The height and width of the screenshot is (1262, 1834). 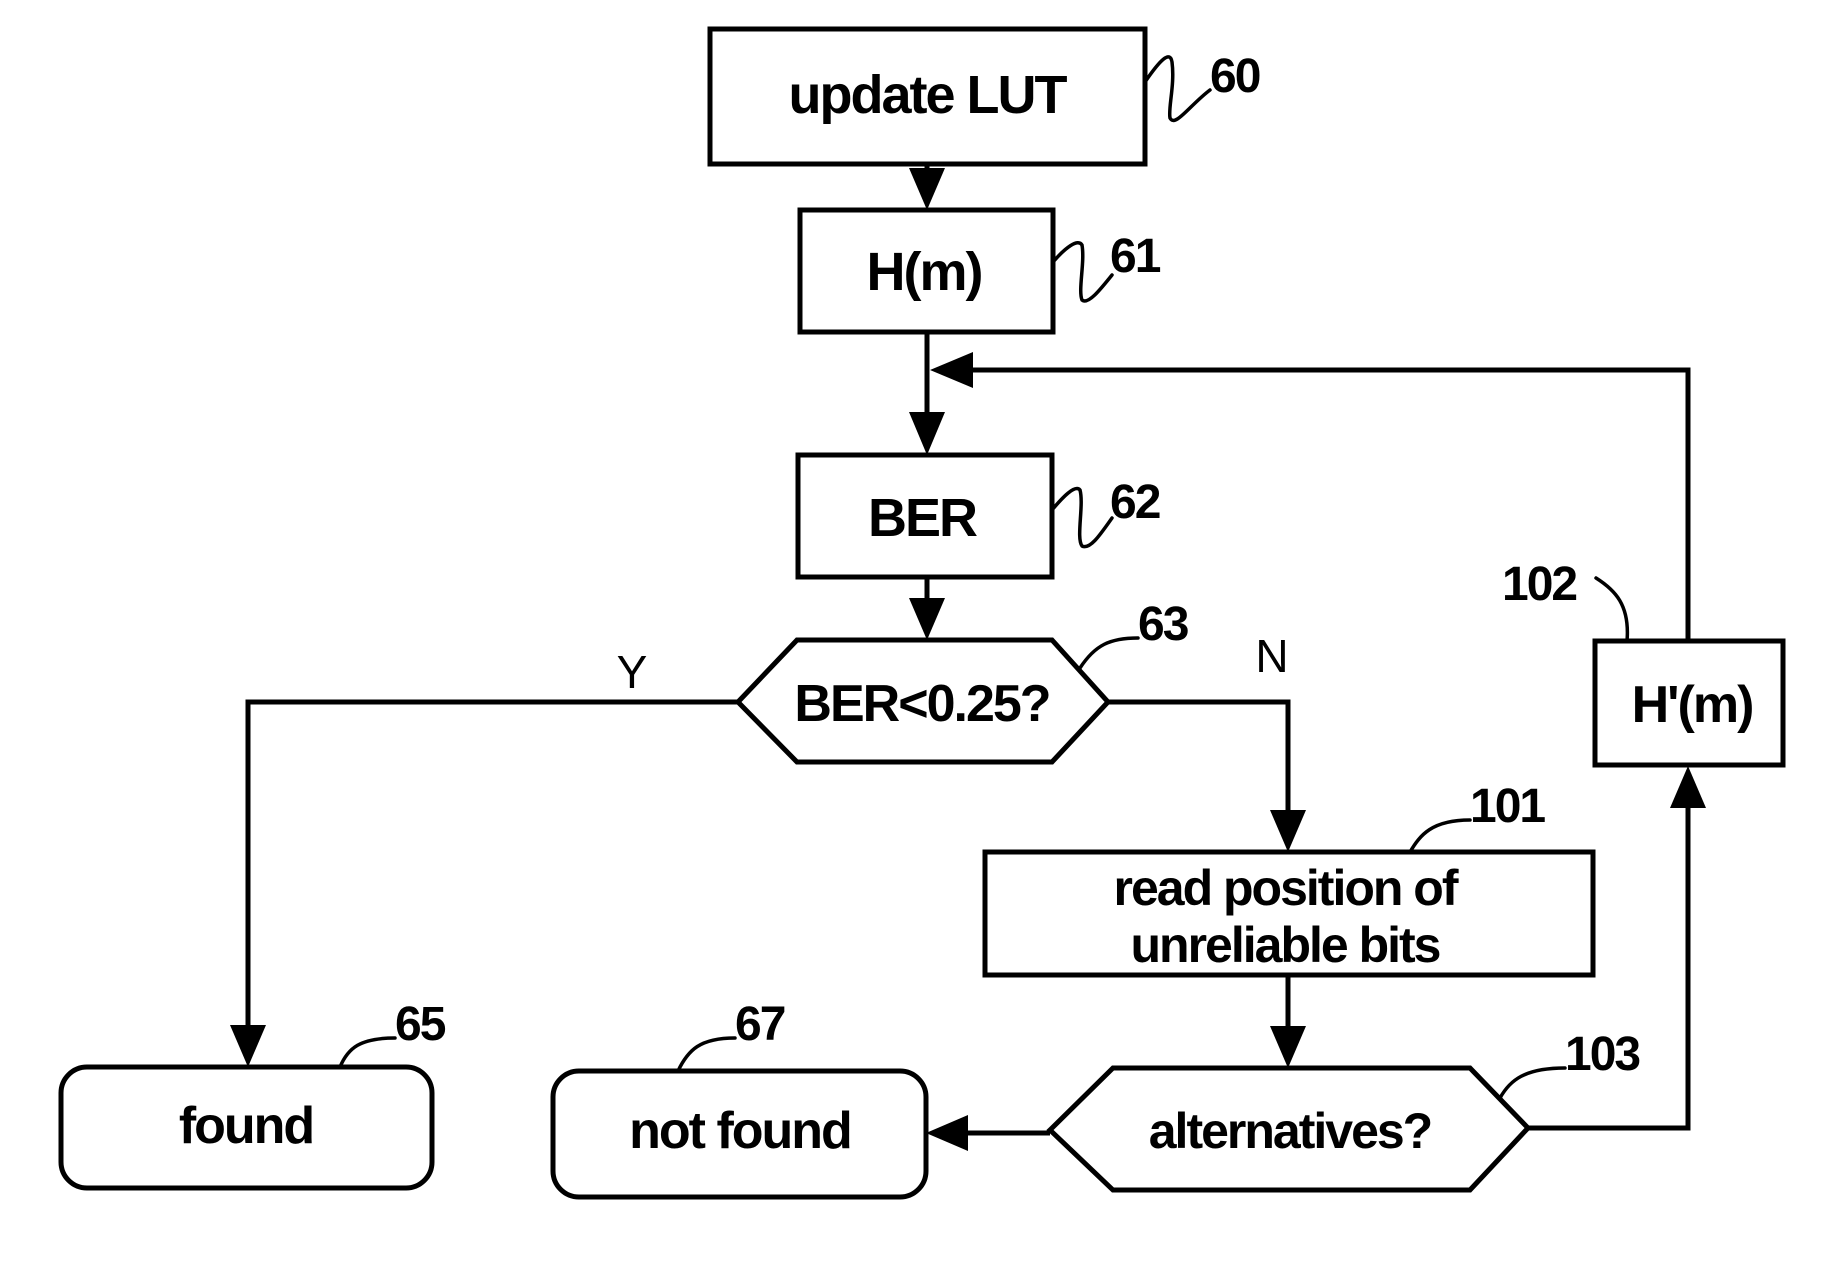 What do you see at coordinates (1285, 945) in the screenshot?
I see `node-read-position-label-line2: unreliable bits` at bounding box center [1285, 945].